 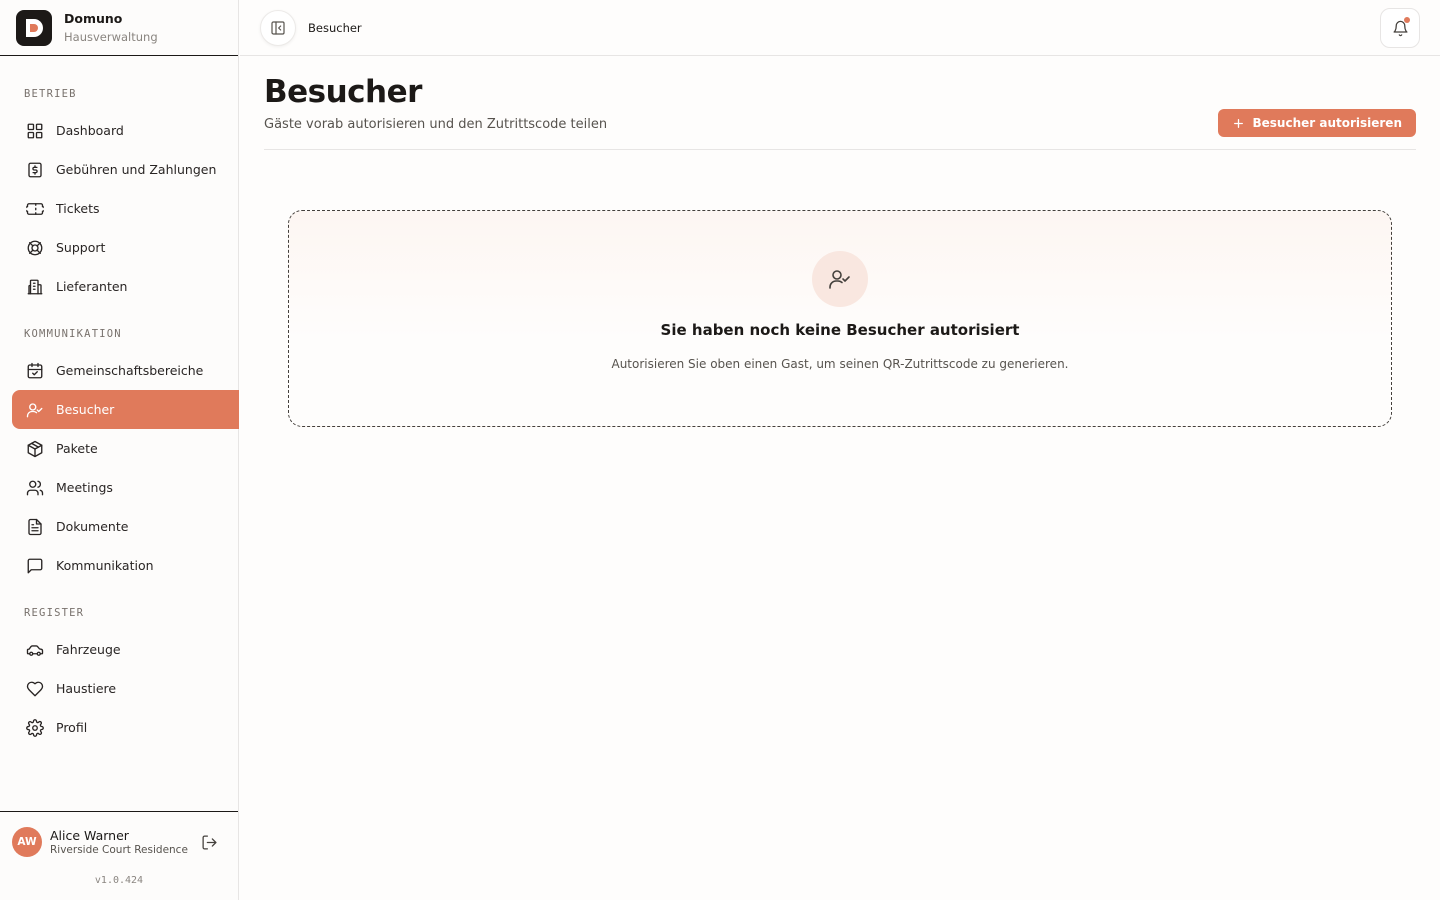 What do you see at coordinates (35, 248) in the screenshot?
I see `life-buoy-icon` at bounding box center [35, 248].